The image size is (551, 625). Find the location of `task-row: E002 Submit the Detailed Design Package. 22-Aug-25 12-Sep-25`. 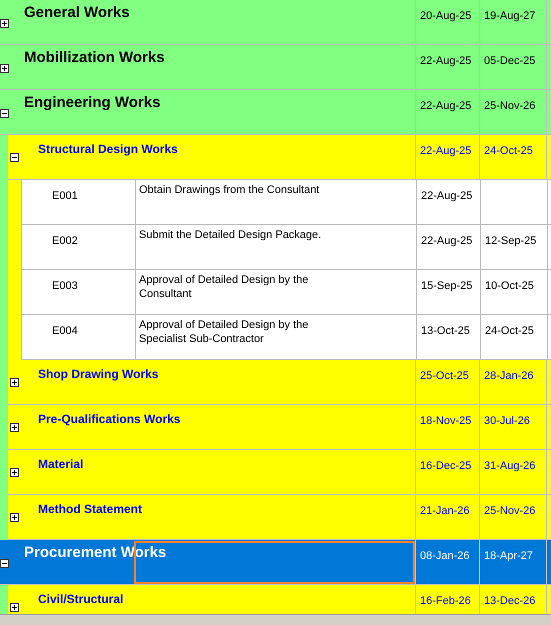

task-row: E002 Submit the Detailed Design Package. 22-Aug-25 12-Sep-25 is located at coordinates (286, 247).